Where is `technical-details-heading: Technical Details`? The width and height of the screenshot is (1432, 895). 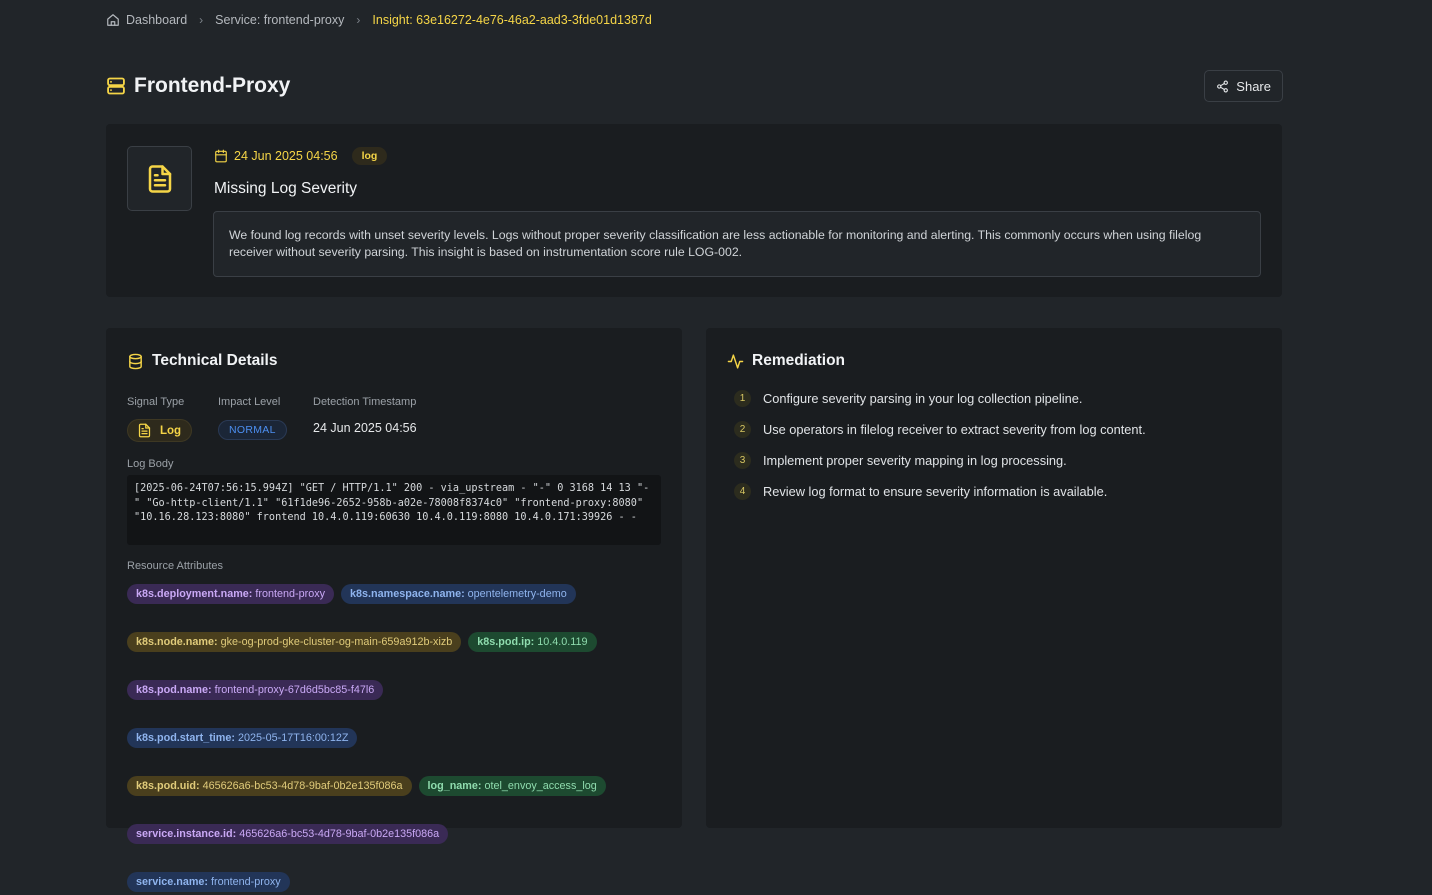 technical-details-heading: Technical Details is located at coordinates (202, 361).